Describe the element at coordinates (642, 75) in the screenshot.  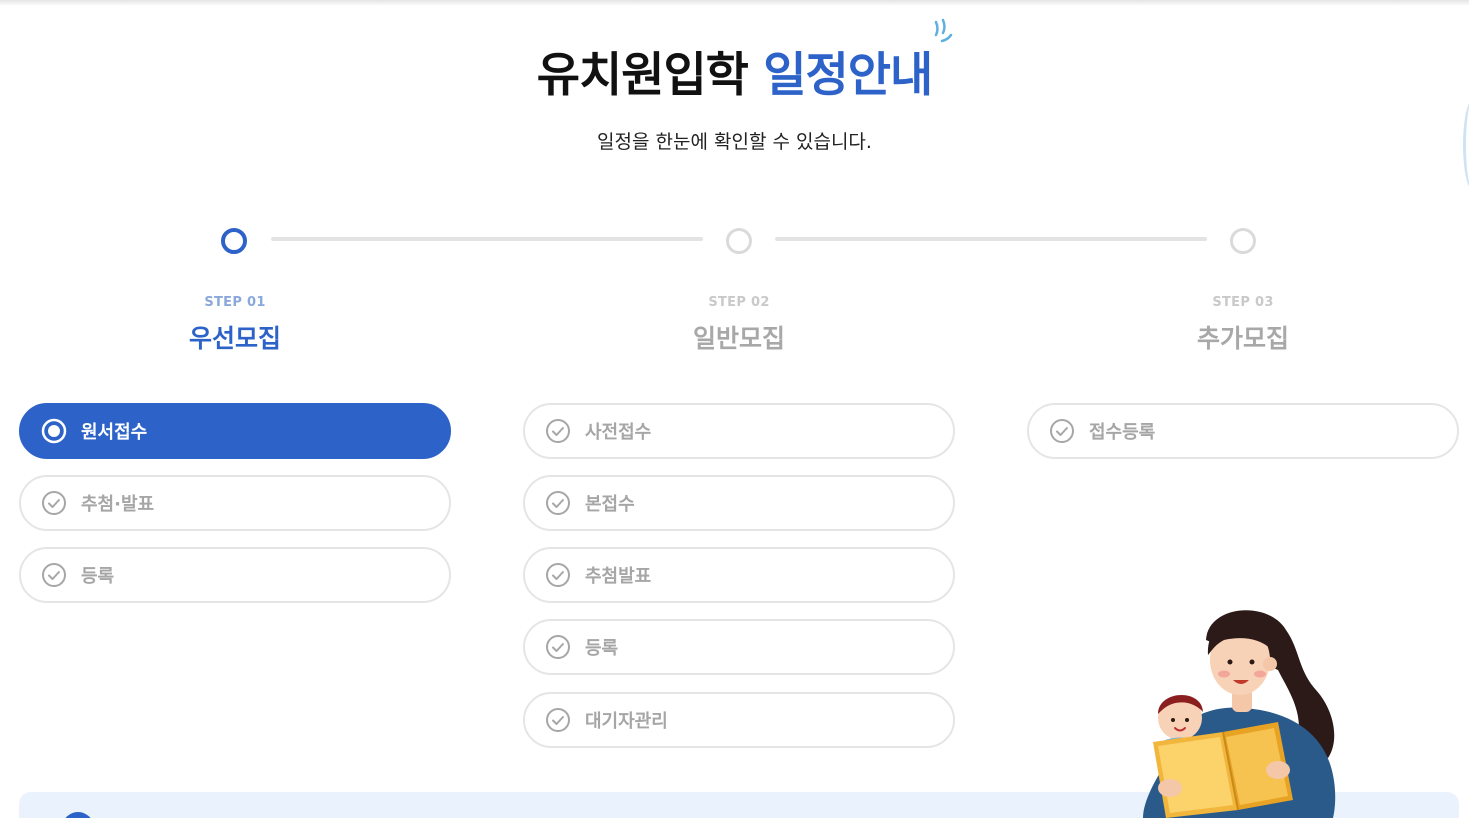
I see `title-main: 유치원입학` at that location.